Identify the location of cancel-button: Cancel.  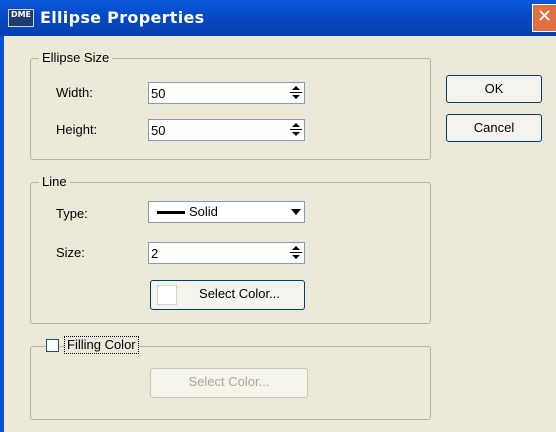
(494, 128).